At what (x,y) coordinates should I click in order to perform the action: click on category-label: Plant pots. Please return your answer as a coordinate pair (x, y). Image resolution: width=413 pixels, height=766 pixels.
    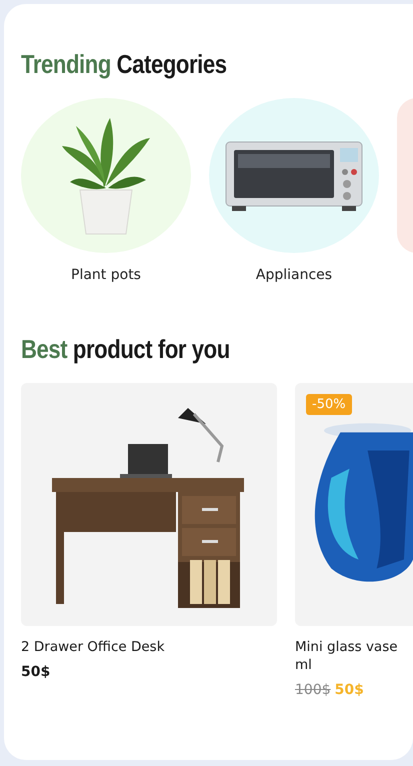
    Looking at the image, I should click on (106, 275).